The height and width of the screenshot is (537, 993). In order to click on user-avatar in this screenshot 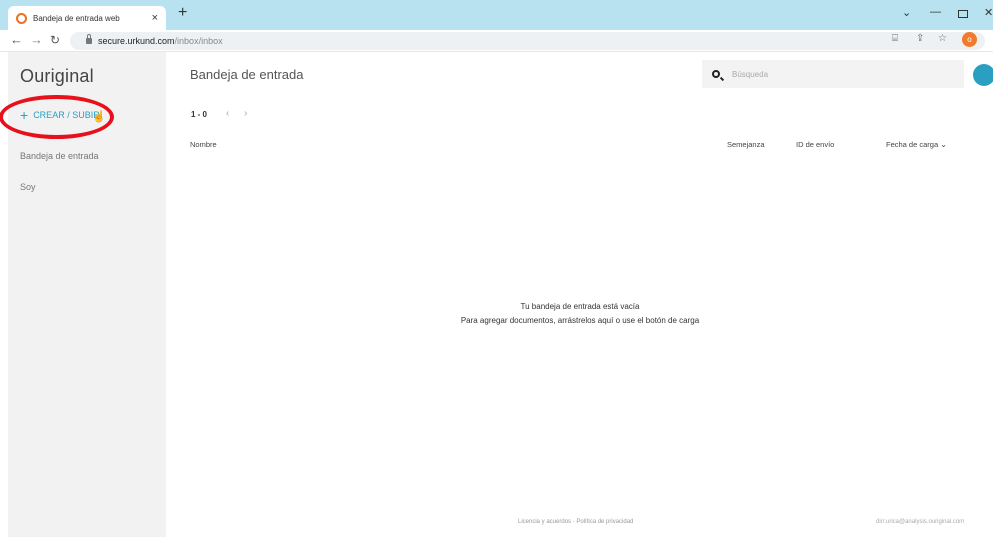, I will do `click(983, 75)`.